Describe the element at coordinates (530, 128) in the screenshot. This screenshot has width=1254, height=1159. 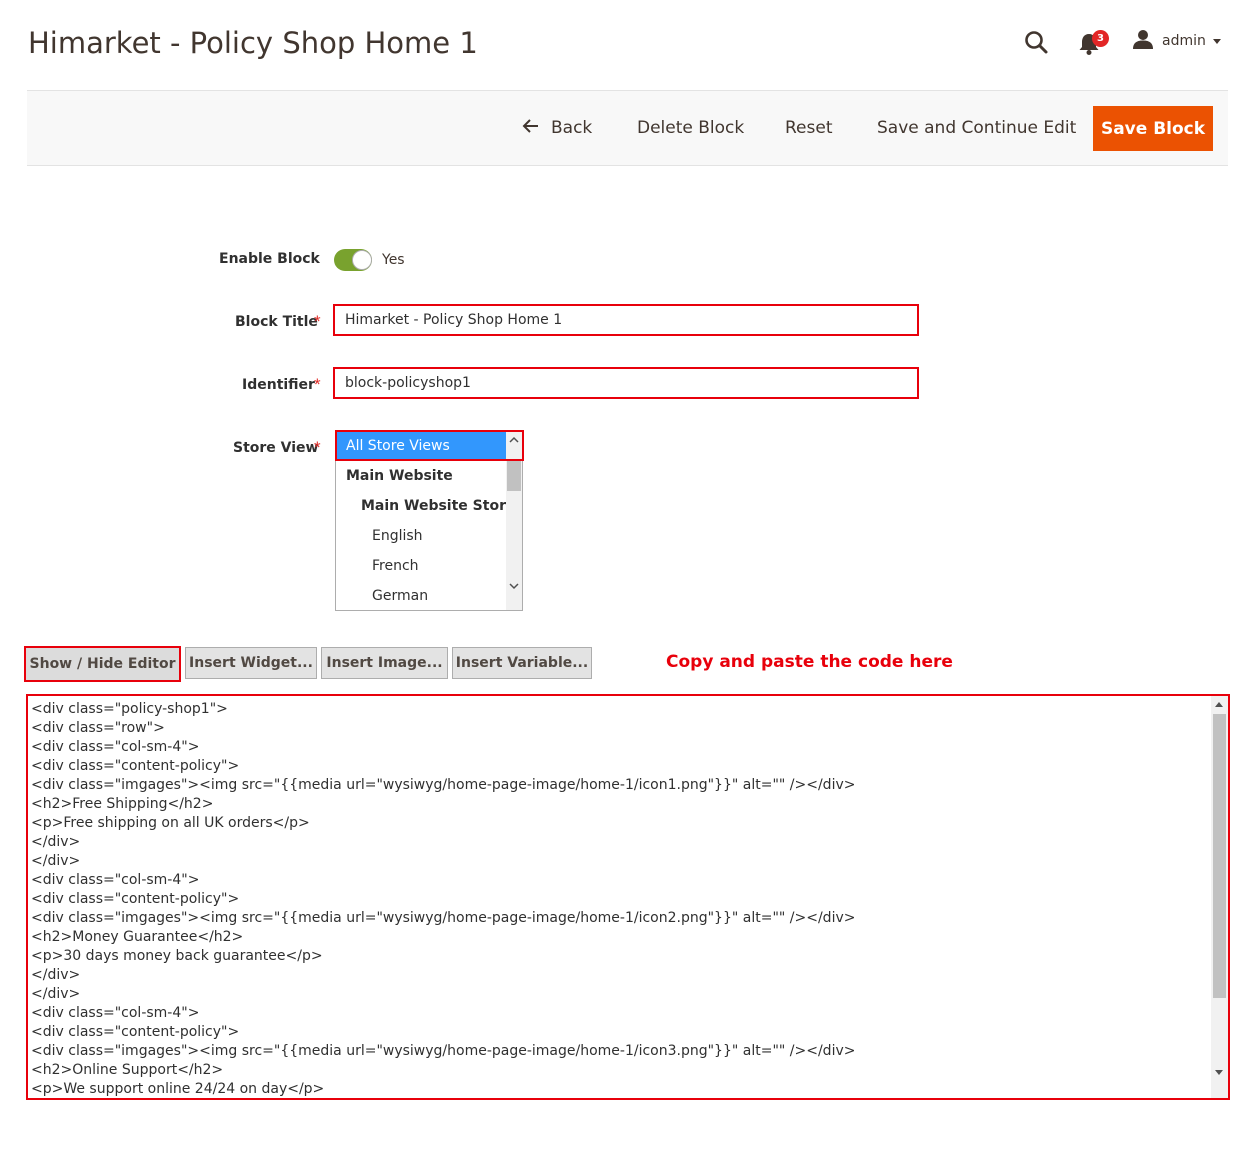
I see `arrow-left-icon` at that location.